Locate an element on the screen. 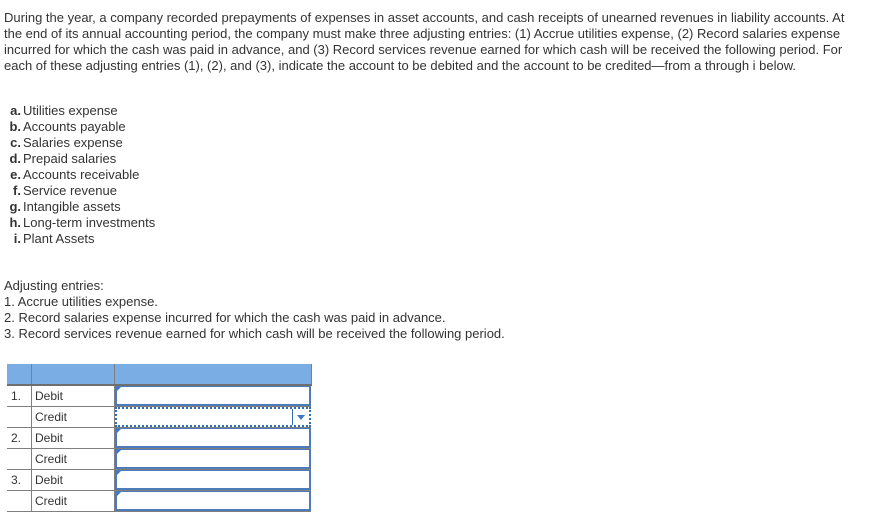 The height and width of the screenshot is (529, 873). account-option: i. Plant Assets is located at coordinates (80, 239).